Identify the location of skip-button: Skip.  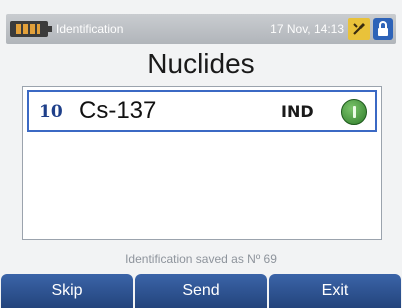
(67, 291).